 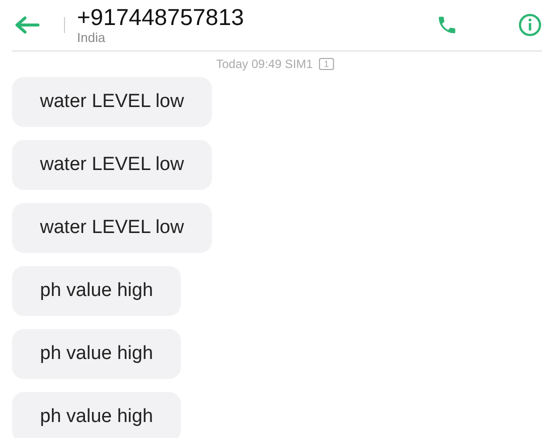 I want to click on contact-country: India, so click(x=91, y=38).